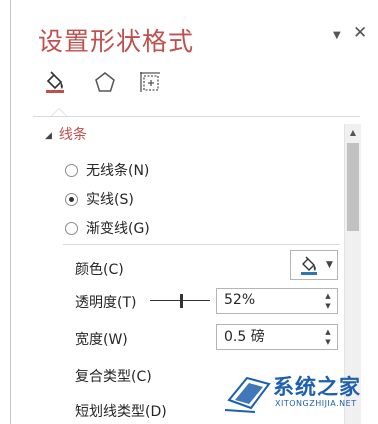  I want to click on effects-tab-pentagon-icon, so click(105, 82).